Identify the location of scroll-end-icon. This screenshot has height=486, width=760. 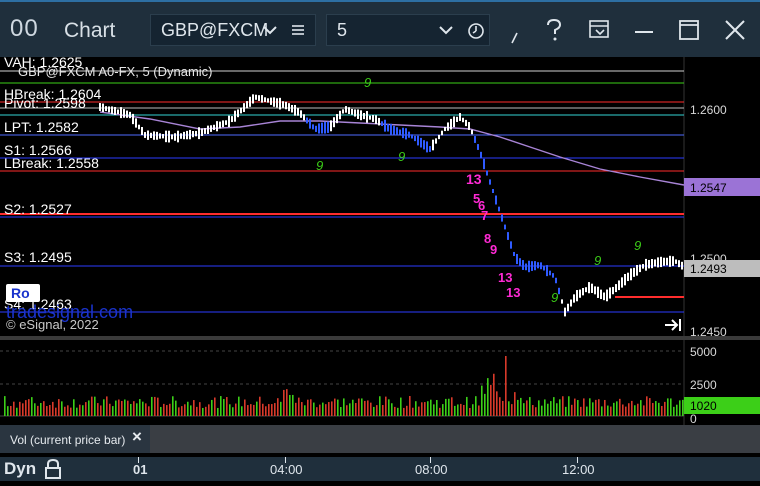
(673, 325).